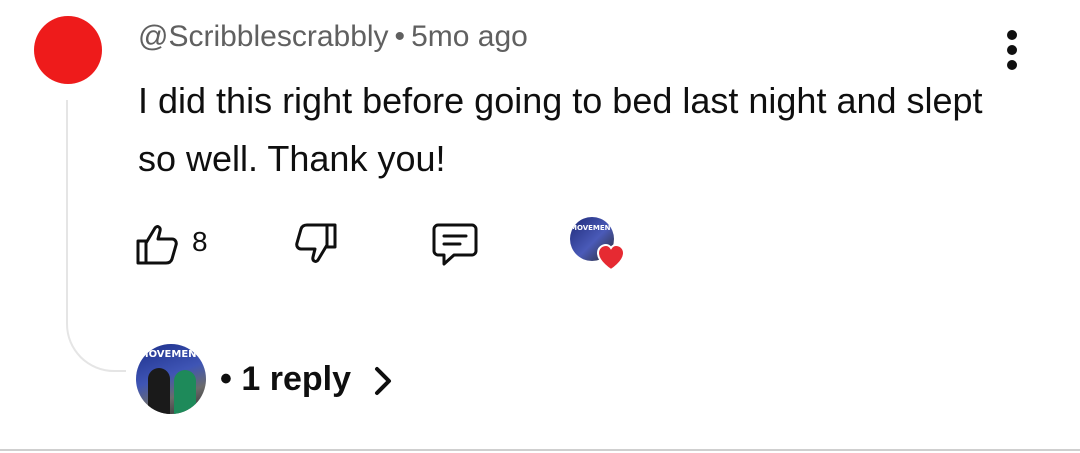 The image size is (1080, 453). I want to click on comment-author-avatar, so click(68, 50).